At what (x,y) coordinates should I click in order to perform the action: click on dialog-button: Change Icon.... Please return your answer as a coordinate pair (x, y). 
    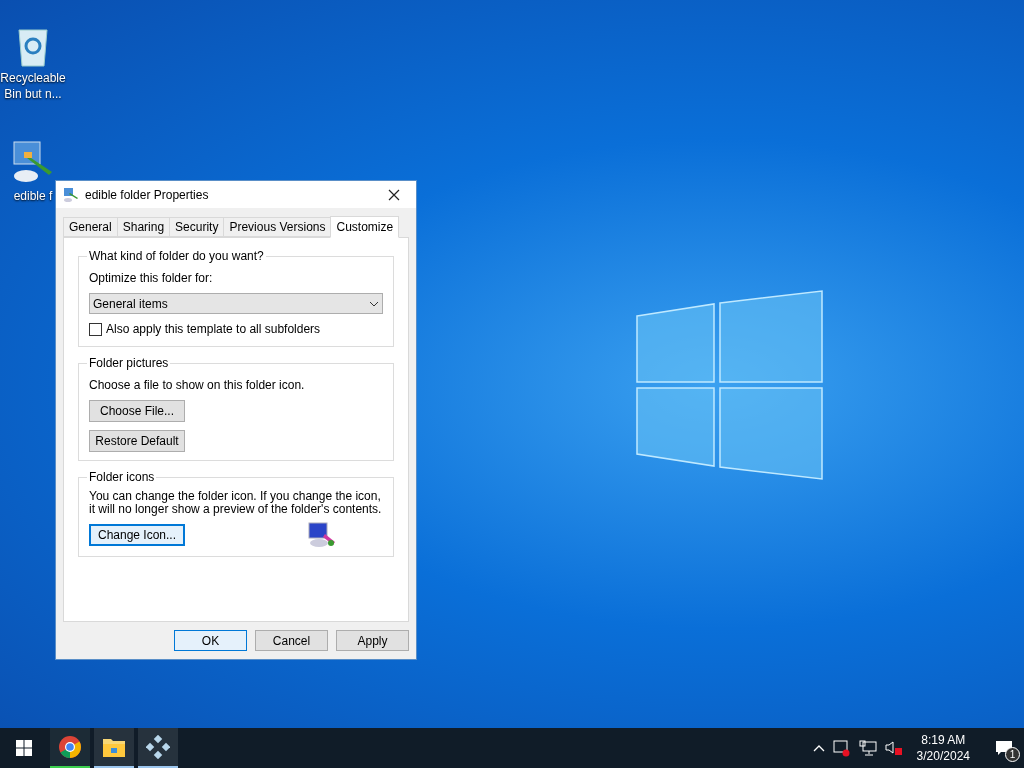
    Looking at the image, I should click on (137, 535).